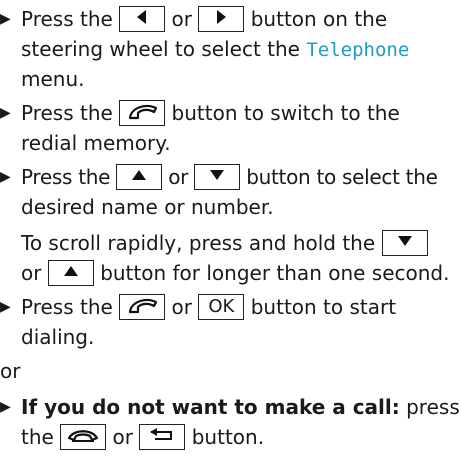 The width and height of the screenshot is (461, 457). What do you see at coordinates (224, 242) in the screenshot?
I see `scroll-note-line-1: To scroll rapidly, press and hold the` at bounding box center [224, 242].